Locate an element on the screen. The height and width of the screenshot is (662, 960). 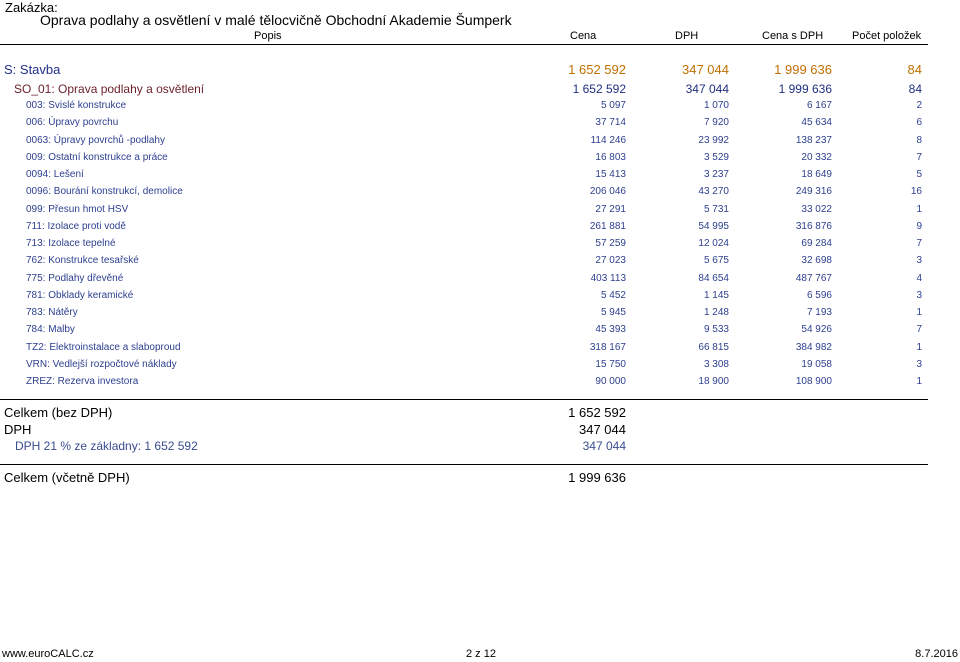
item-name: TZ2: Elektroinstalace a slaboproud is located at coordinates (103, 347).